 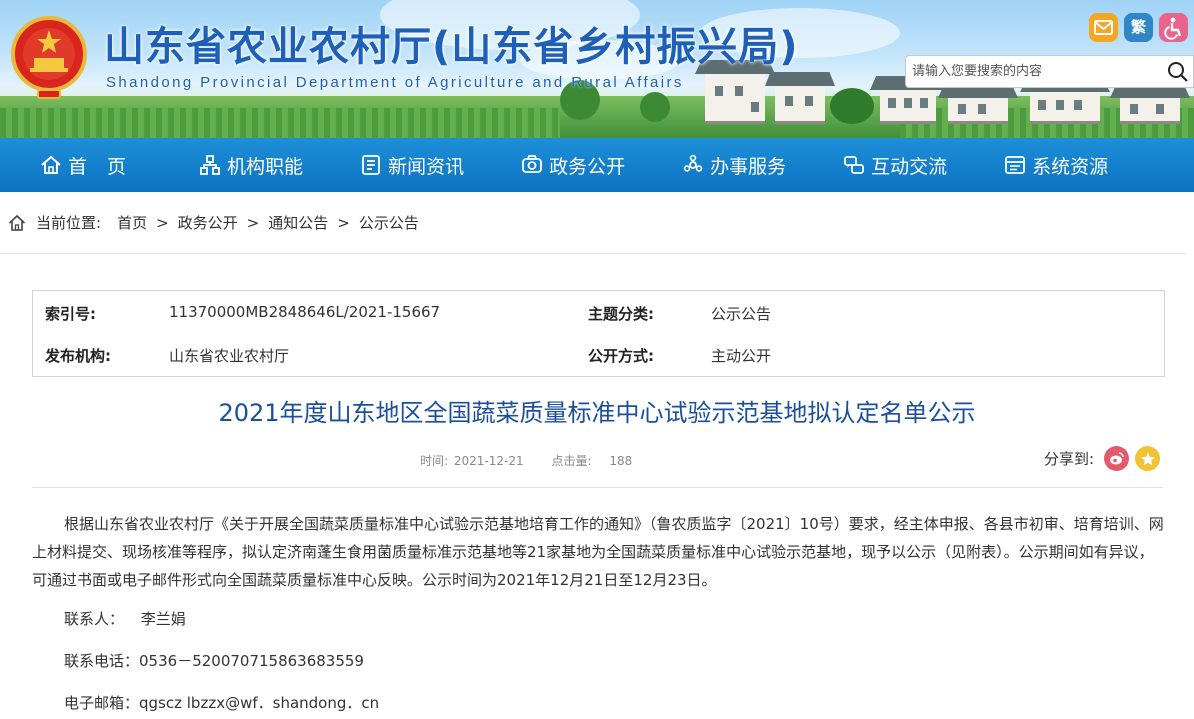 I want to click on nav-item-services: 办事服务, so click(x=734, y=165).